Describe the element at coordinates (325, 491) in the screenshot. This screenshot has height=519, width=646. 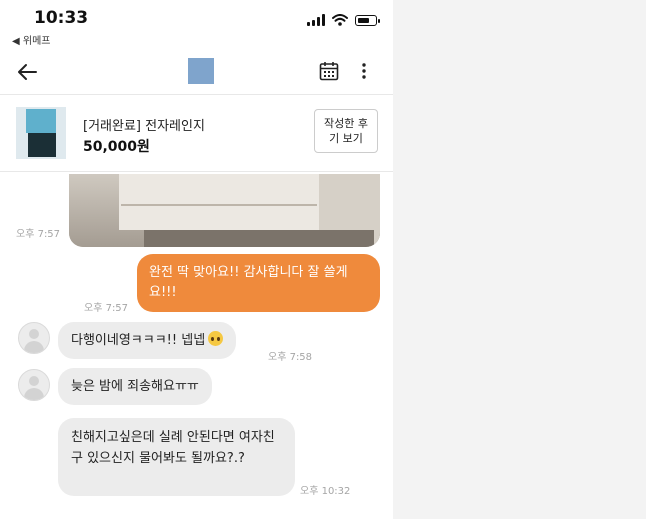
I see `received-message-time: 오후 10:32` at that location.